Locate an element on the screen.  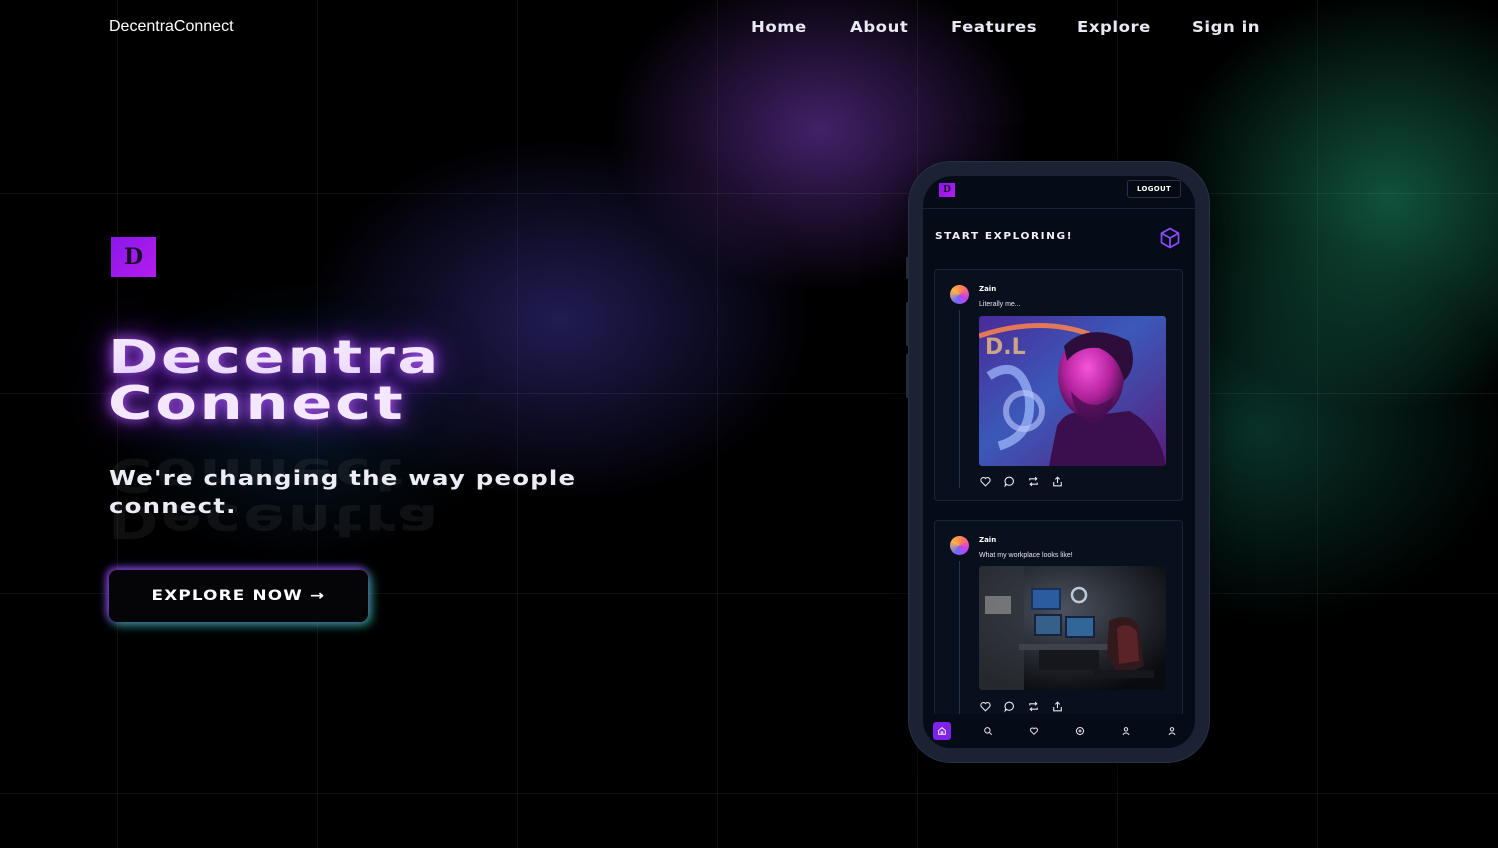
explore-now-button: EXPLORE NOW → is located at coordinates (238, 596).